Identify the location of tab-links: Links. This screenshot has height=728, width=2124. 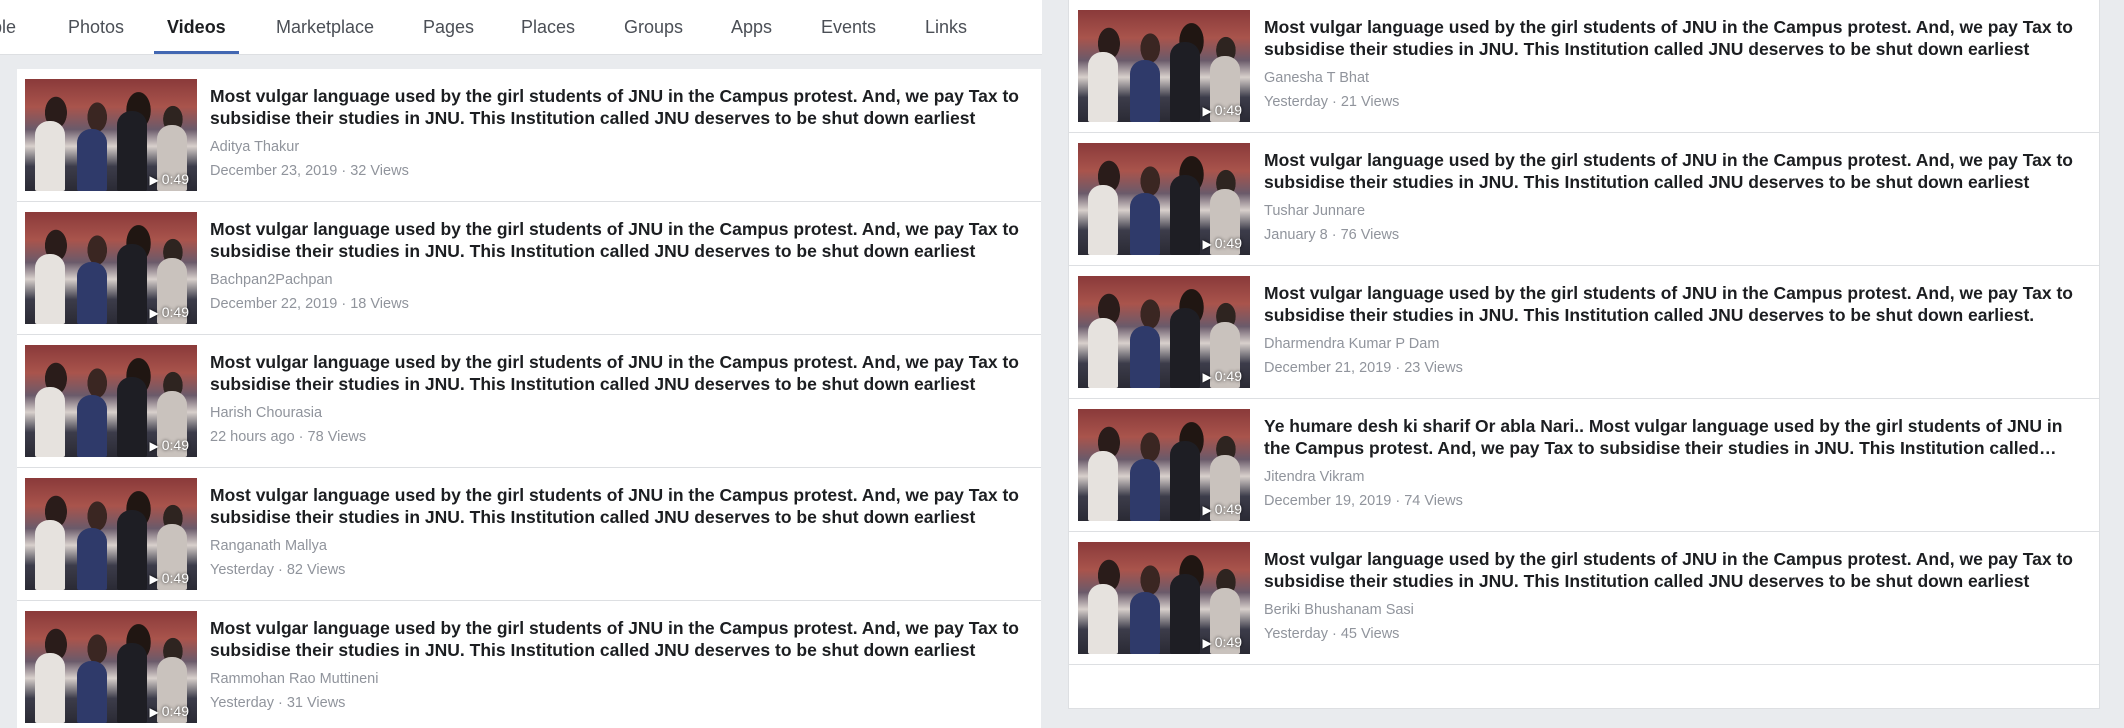
(946, 27).